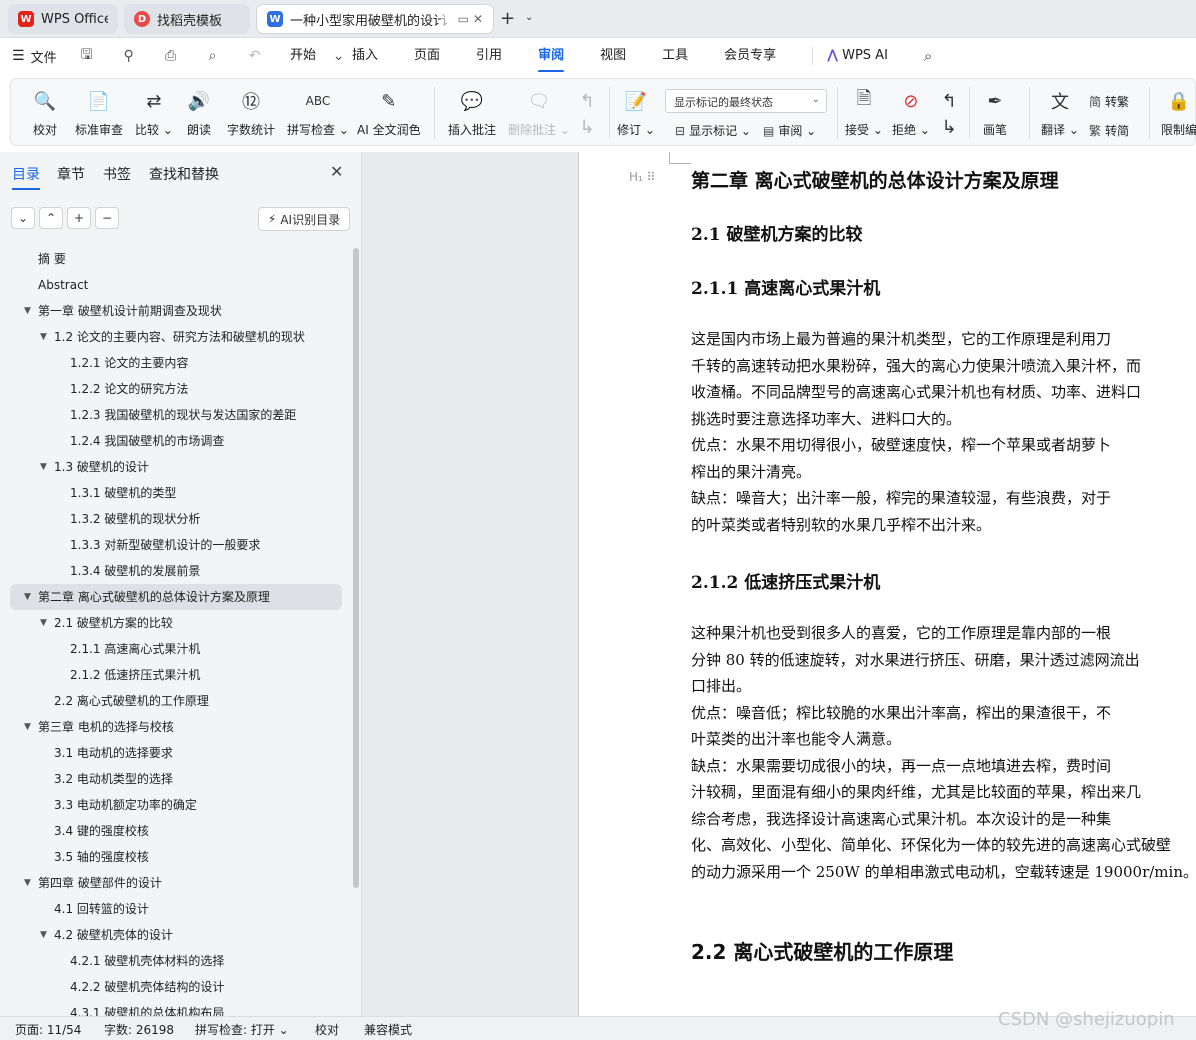  Describe the element at coordinates (303, 56) in the screenshot. I see `menu-home: 开始` at that location.